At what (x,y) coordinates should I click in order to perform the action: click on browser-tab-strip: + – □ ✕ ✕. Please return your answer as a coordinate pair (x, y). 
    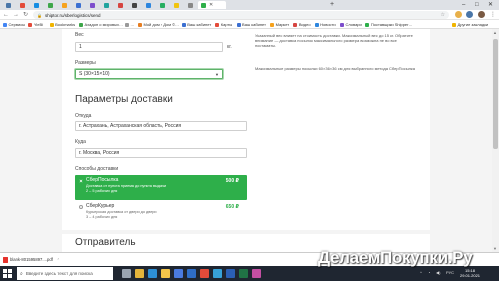
    Looking at the image, I should click on (249, 5).